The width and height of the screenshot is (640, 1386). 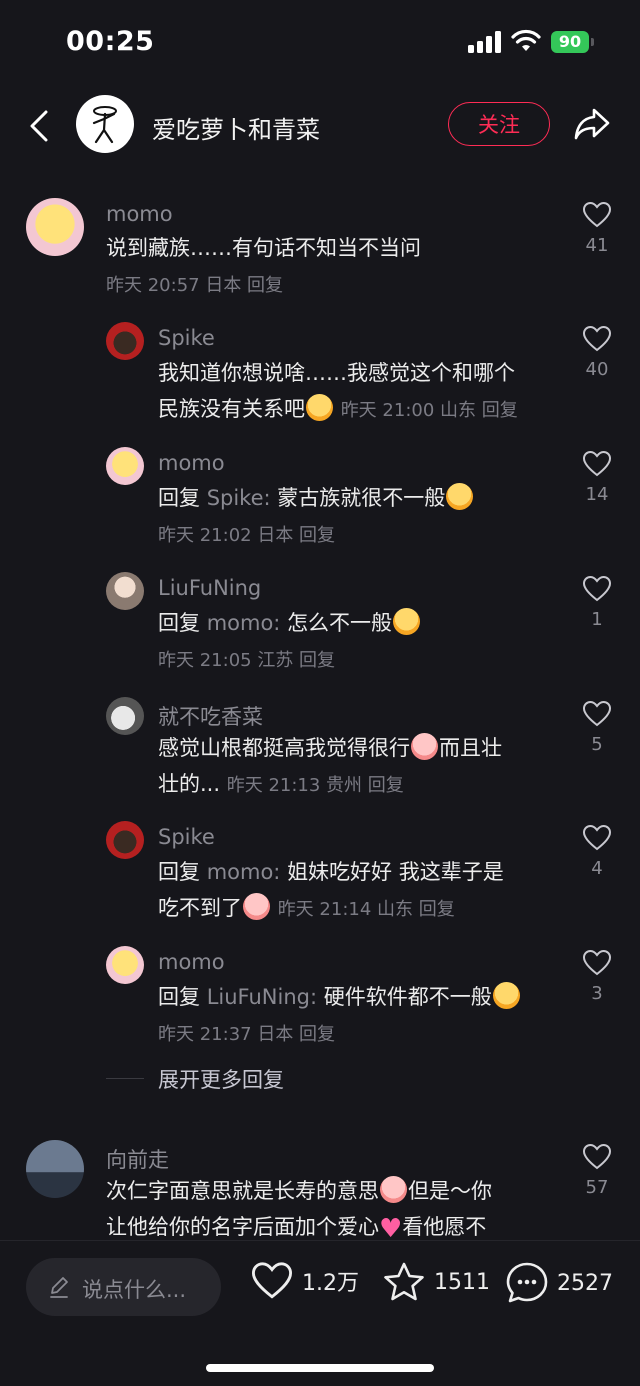 I want to click on like-count: 4, so click(x=597, y=868).